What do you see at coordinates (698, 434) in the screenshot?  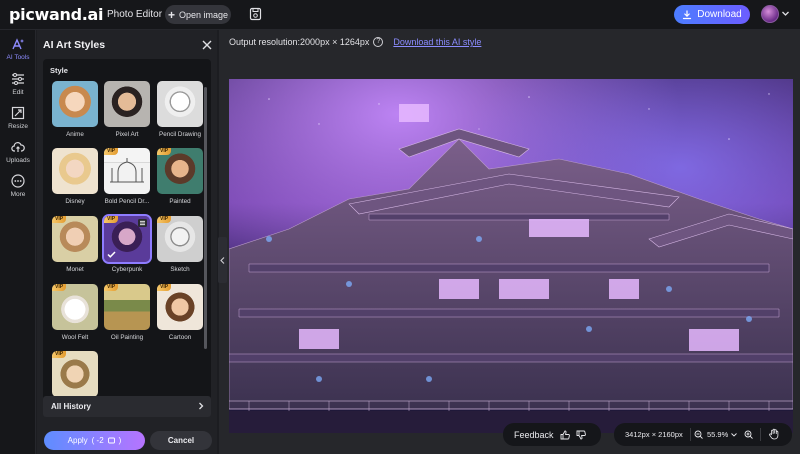 I see `zoom-out-icon` at bounding box center [698, 434].